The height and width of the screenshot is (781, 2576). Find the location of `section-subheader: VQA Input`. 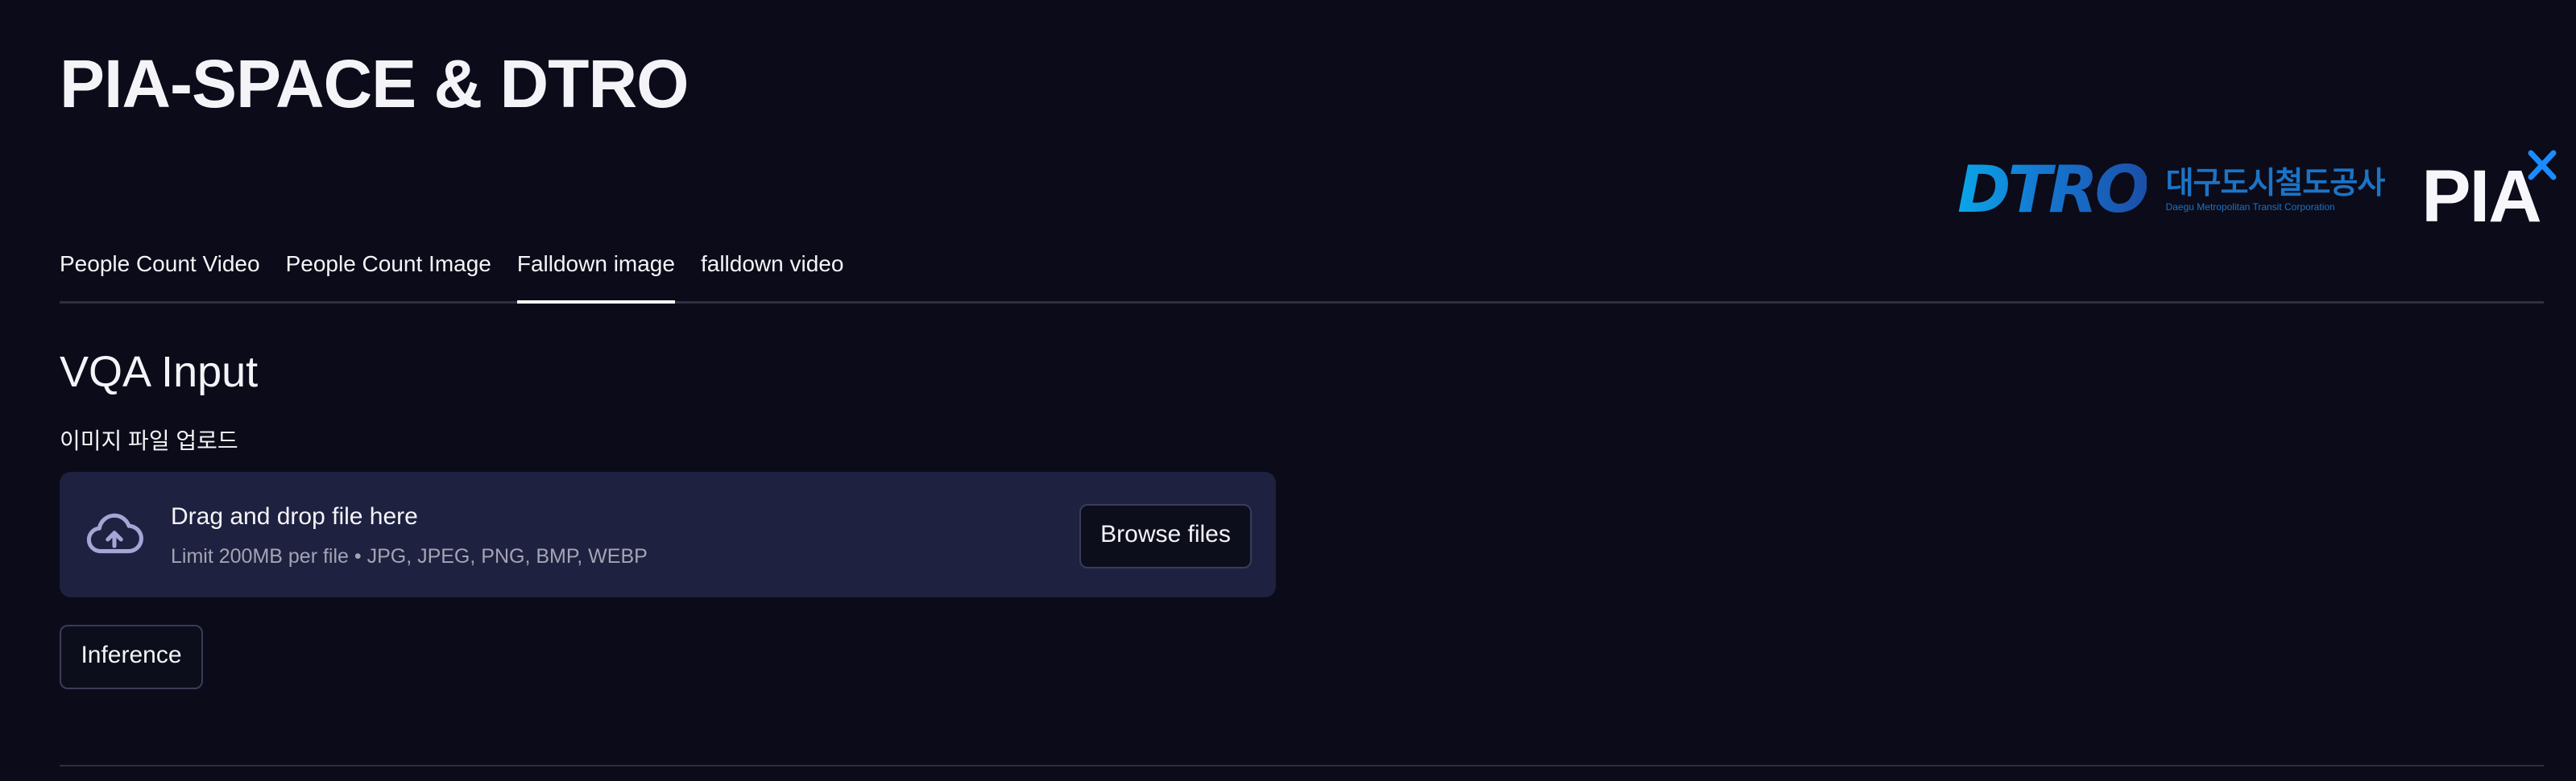

section-subheader: VQA Input is located at coordinates (159, 372).